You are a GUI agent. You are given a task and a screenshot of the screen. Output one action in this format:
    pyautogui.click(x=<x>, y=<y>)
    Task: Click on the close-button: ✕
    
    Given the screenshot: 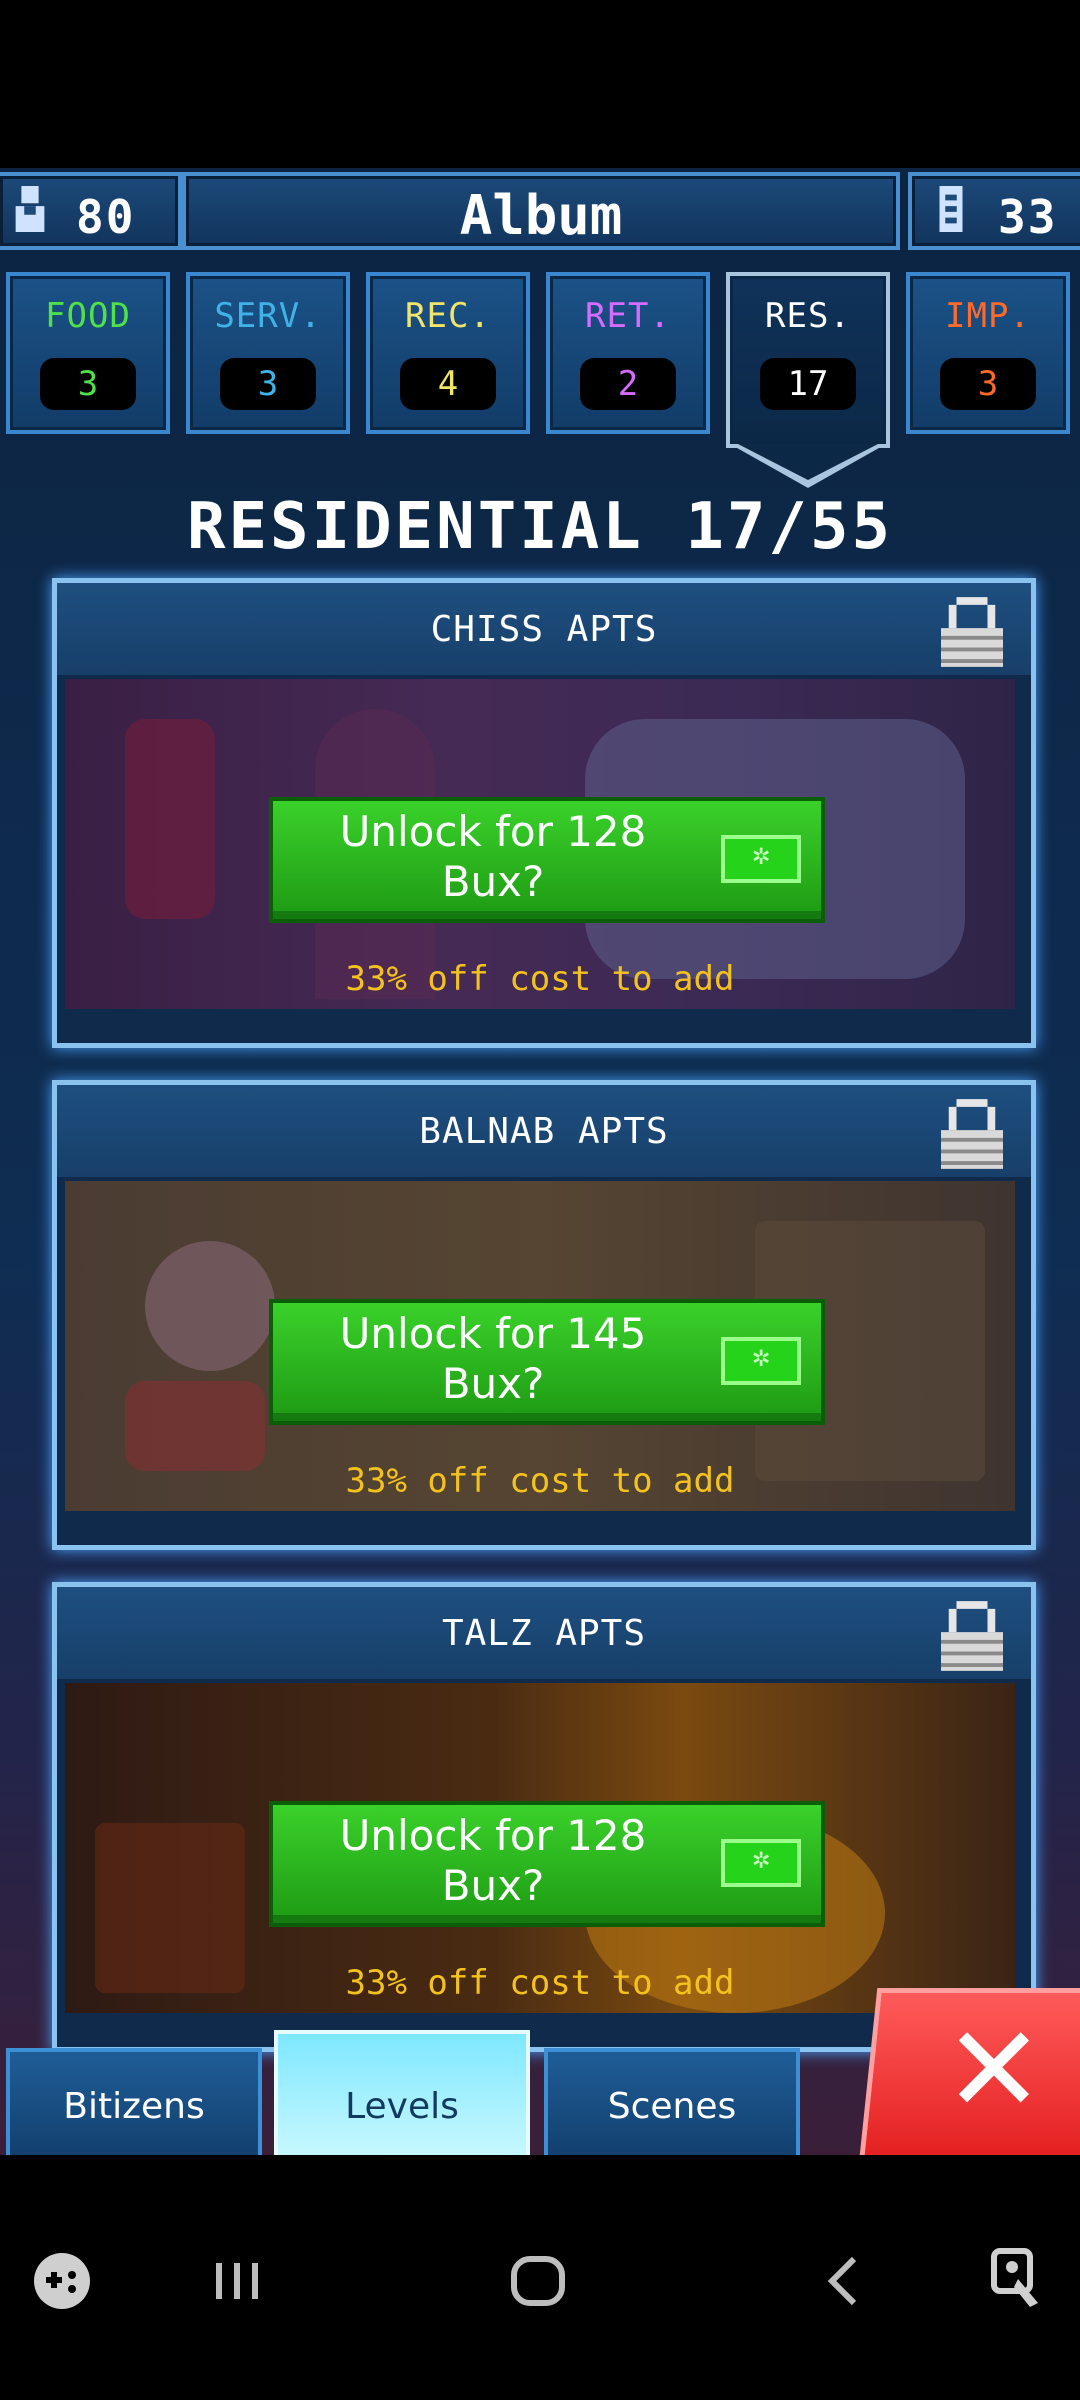 What is the action you would take?
    pyautogui.click(x=969, y=2071)
    